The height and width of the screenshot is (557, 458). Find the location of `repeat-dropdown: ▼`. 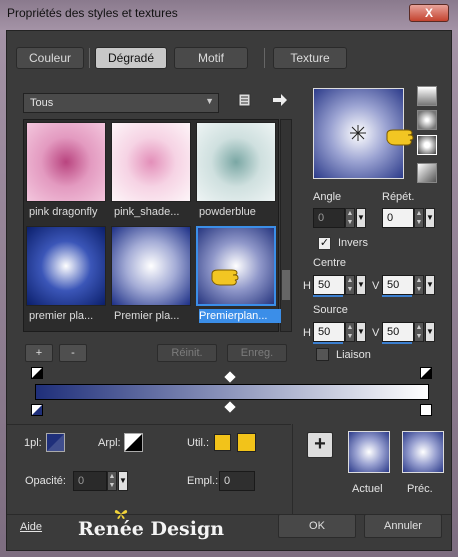

repeat-dropdown: ▼ is located at coordinates (430, 218).